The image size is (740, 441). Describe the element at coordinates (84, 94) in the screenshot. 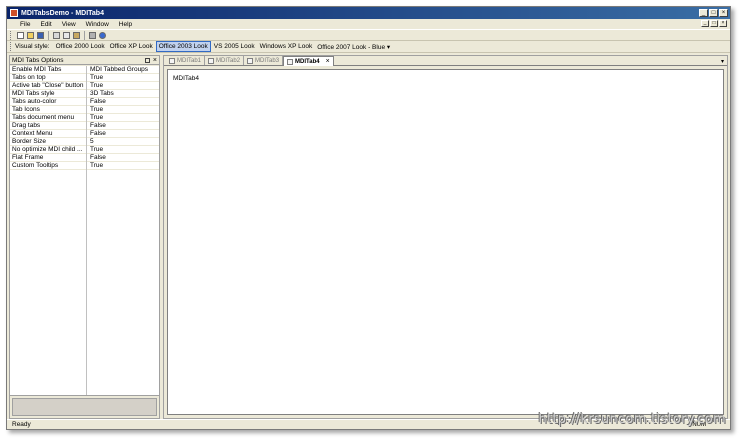

I see `property-row: MDI Tabs style 3D Tabs` at that location.